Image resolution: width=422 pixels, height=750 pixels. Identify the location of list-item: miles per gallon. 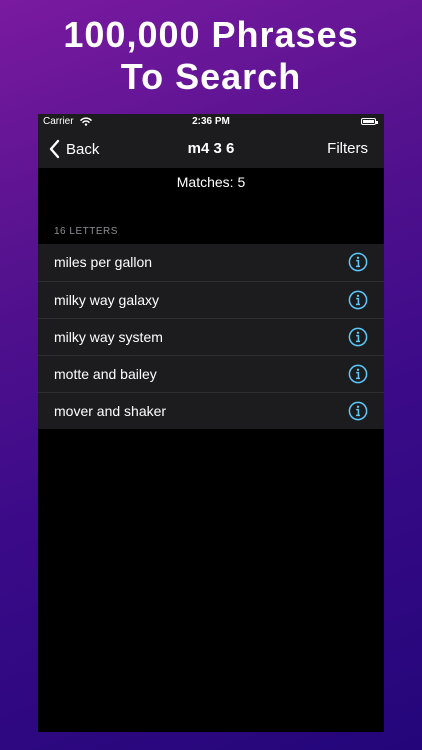
(211, 262).